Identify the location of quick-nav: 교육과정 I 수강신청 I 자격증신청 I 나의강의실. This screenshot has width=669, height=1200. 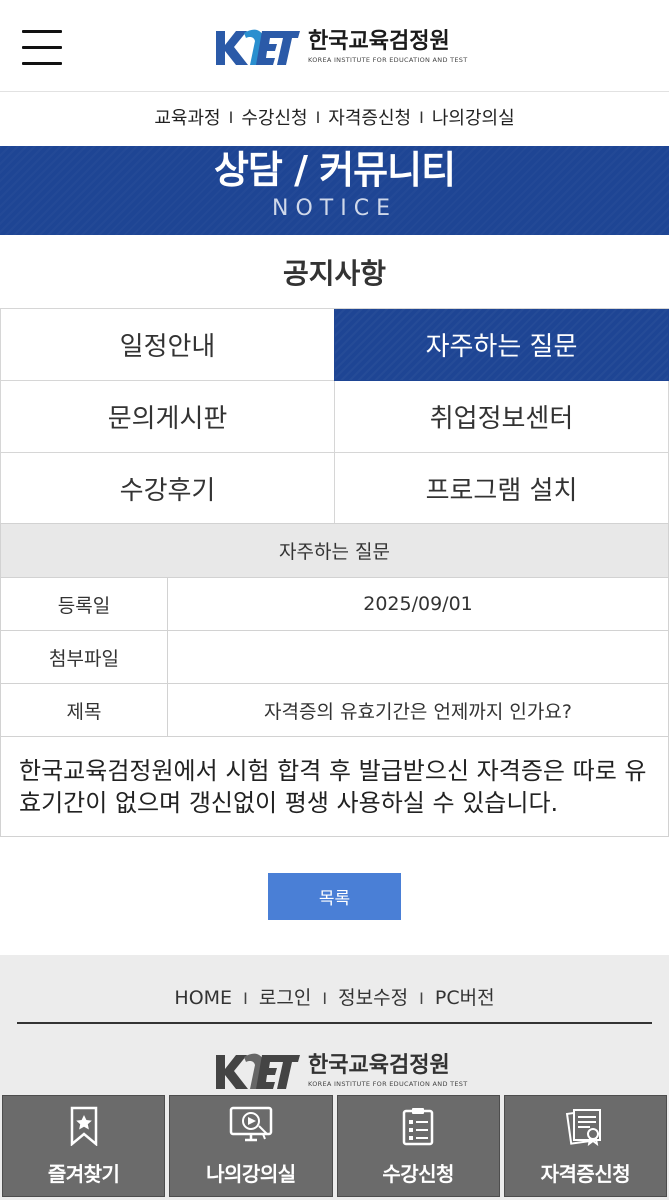
(334, 117).